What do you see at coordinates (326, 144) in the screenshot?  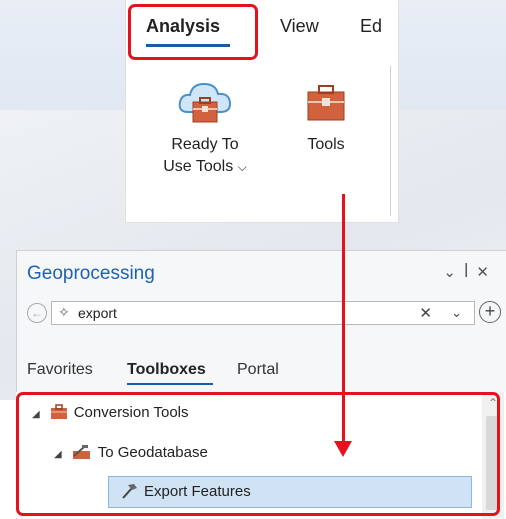 I see `tools-label: Tools` at bounding box center [326, 144].